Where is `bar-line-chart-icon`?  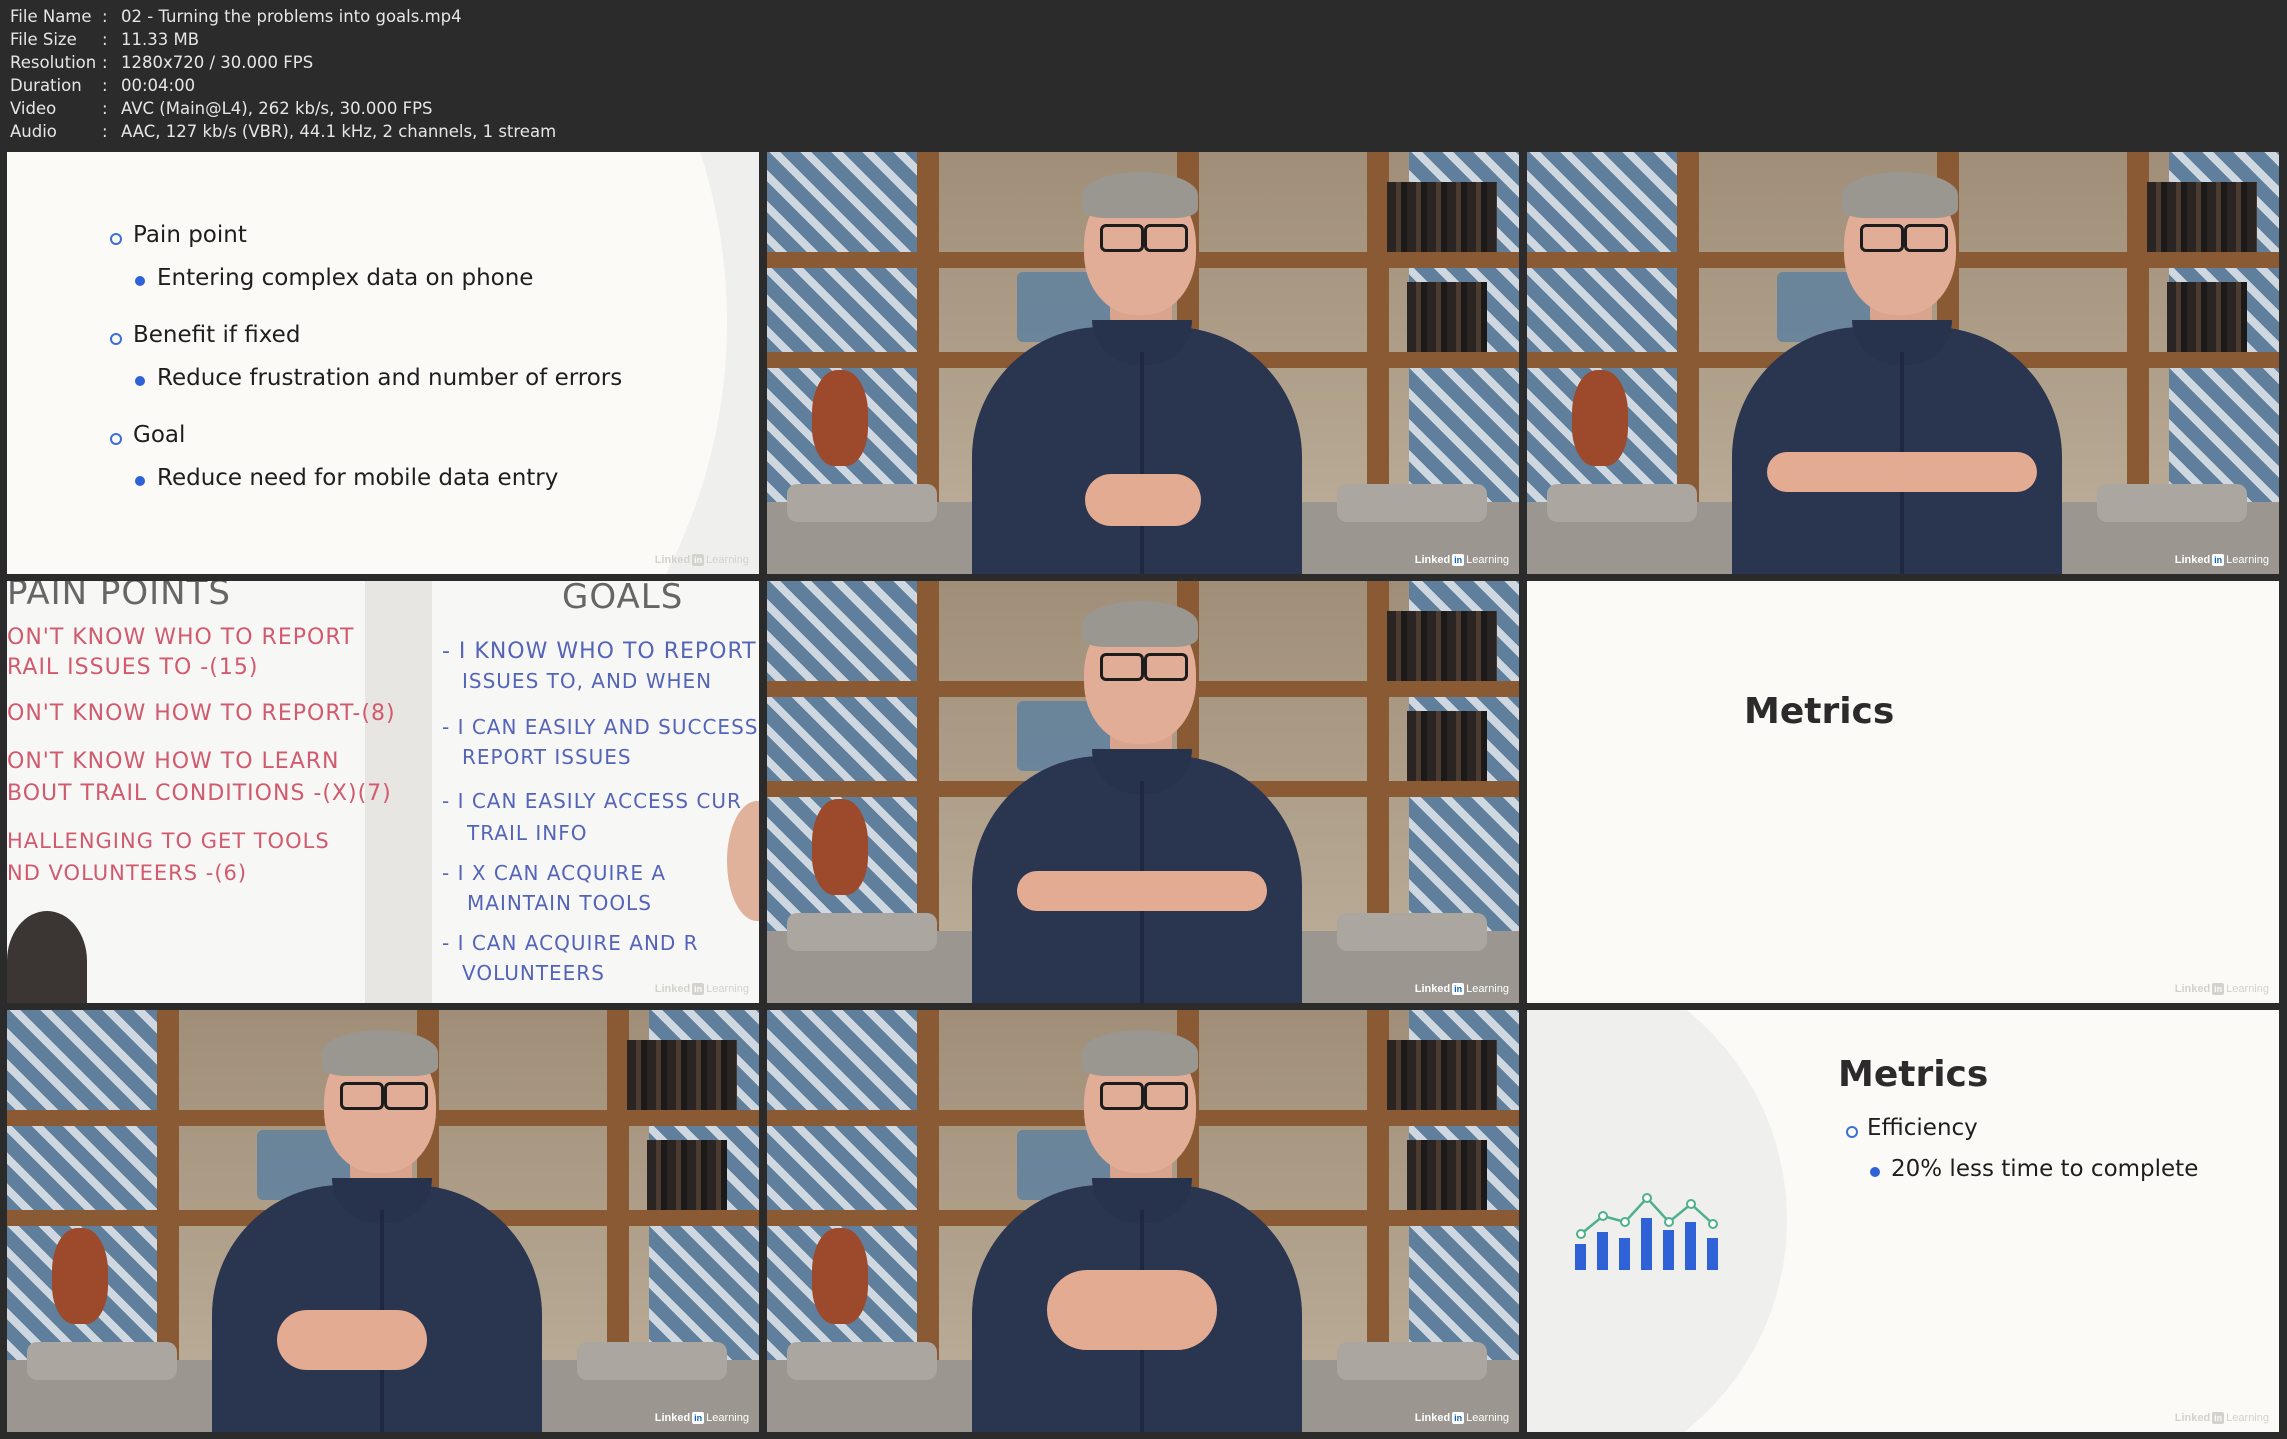
bar-line-chart-icon is located at coordinates (1646, 1231).